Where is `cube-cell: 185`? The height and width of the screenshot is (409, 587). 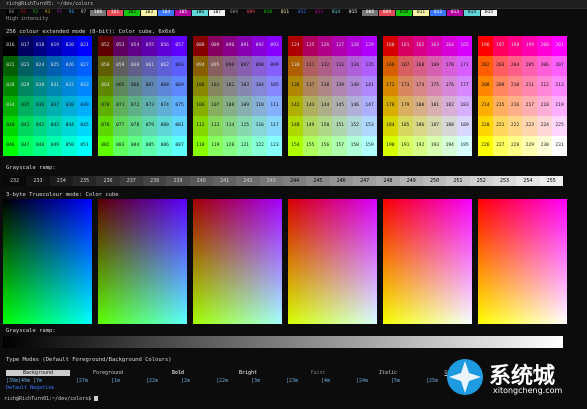
cube-cell: 185 is located at coordinates (405, 126).